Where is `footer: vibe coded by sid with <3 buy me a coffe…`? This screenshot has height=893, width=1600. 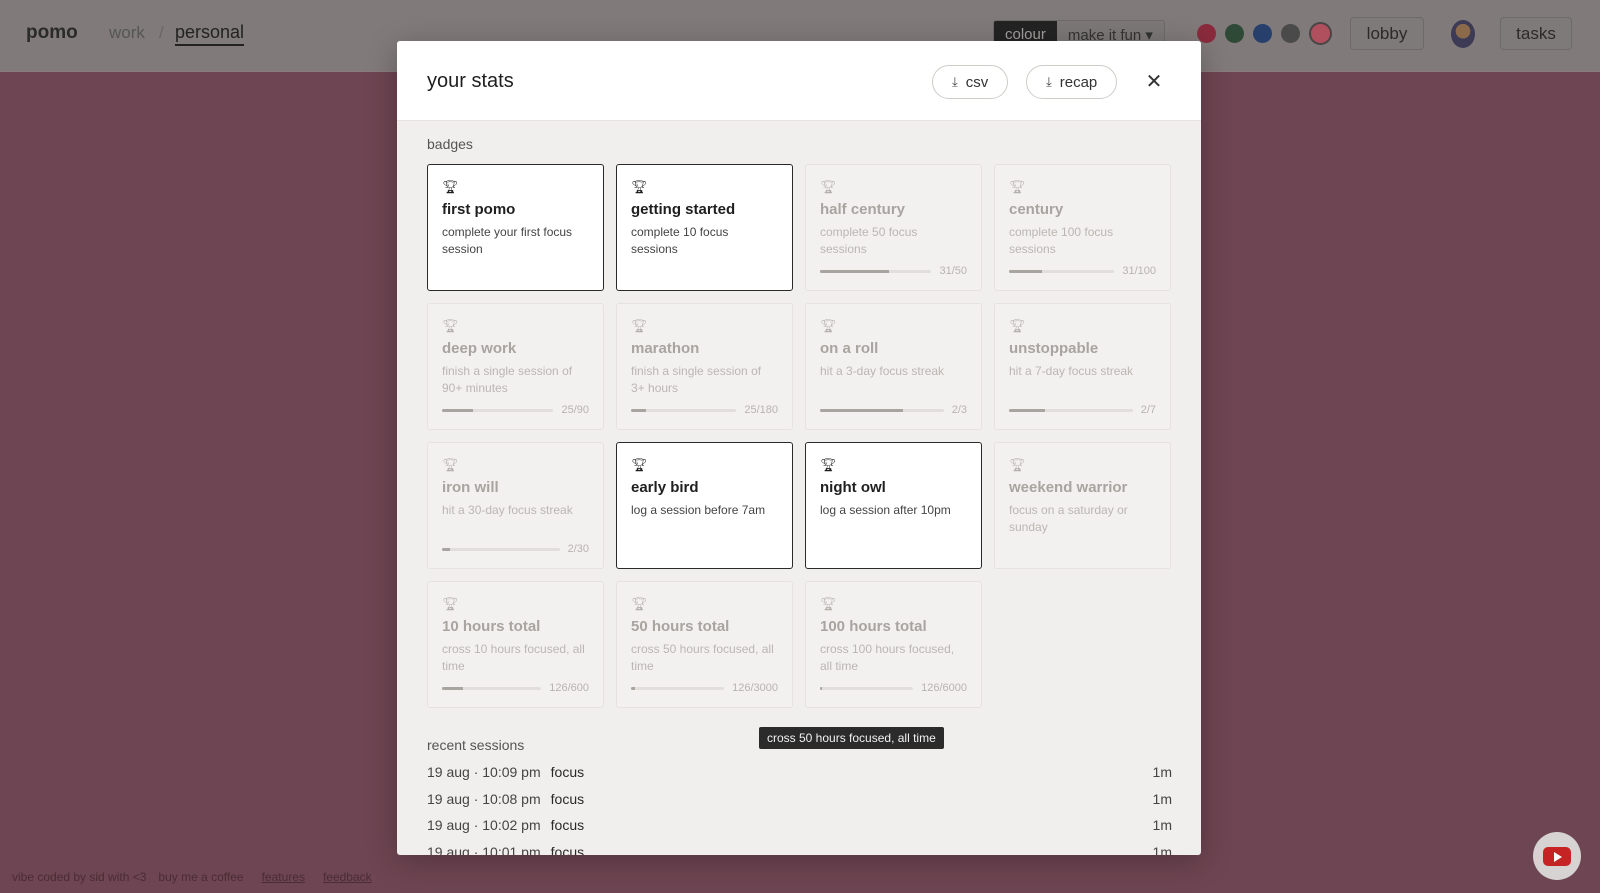 footer: vibe coded by sid with <3 buy me a coffe… is located at coordinates (192, 877).